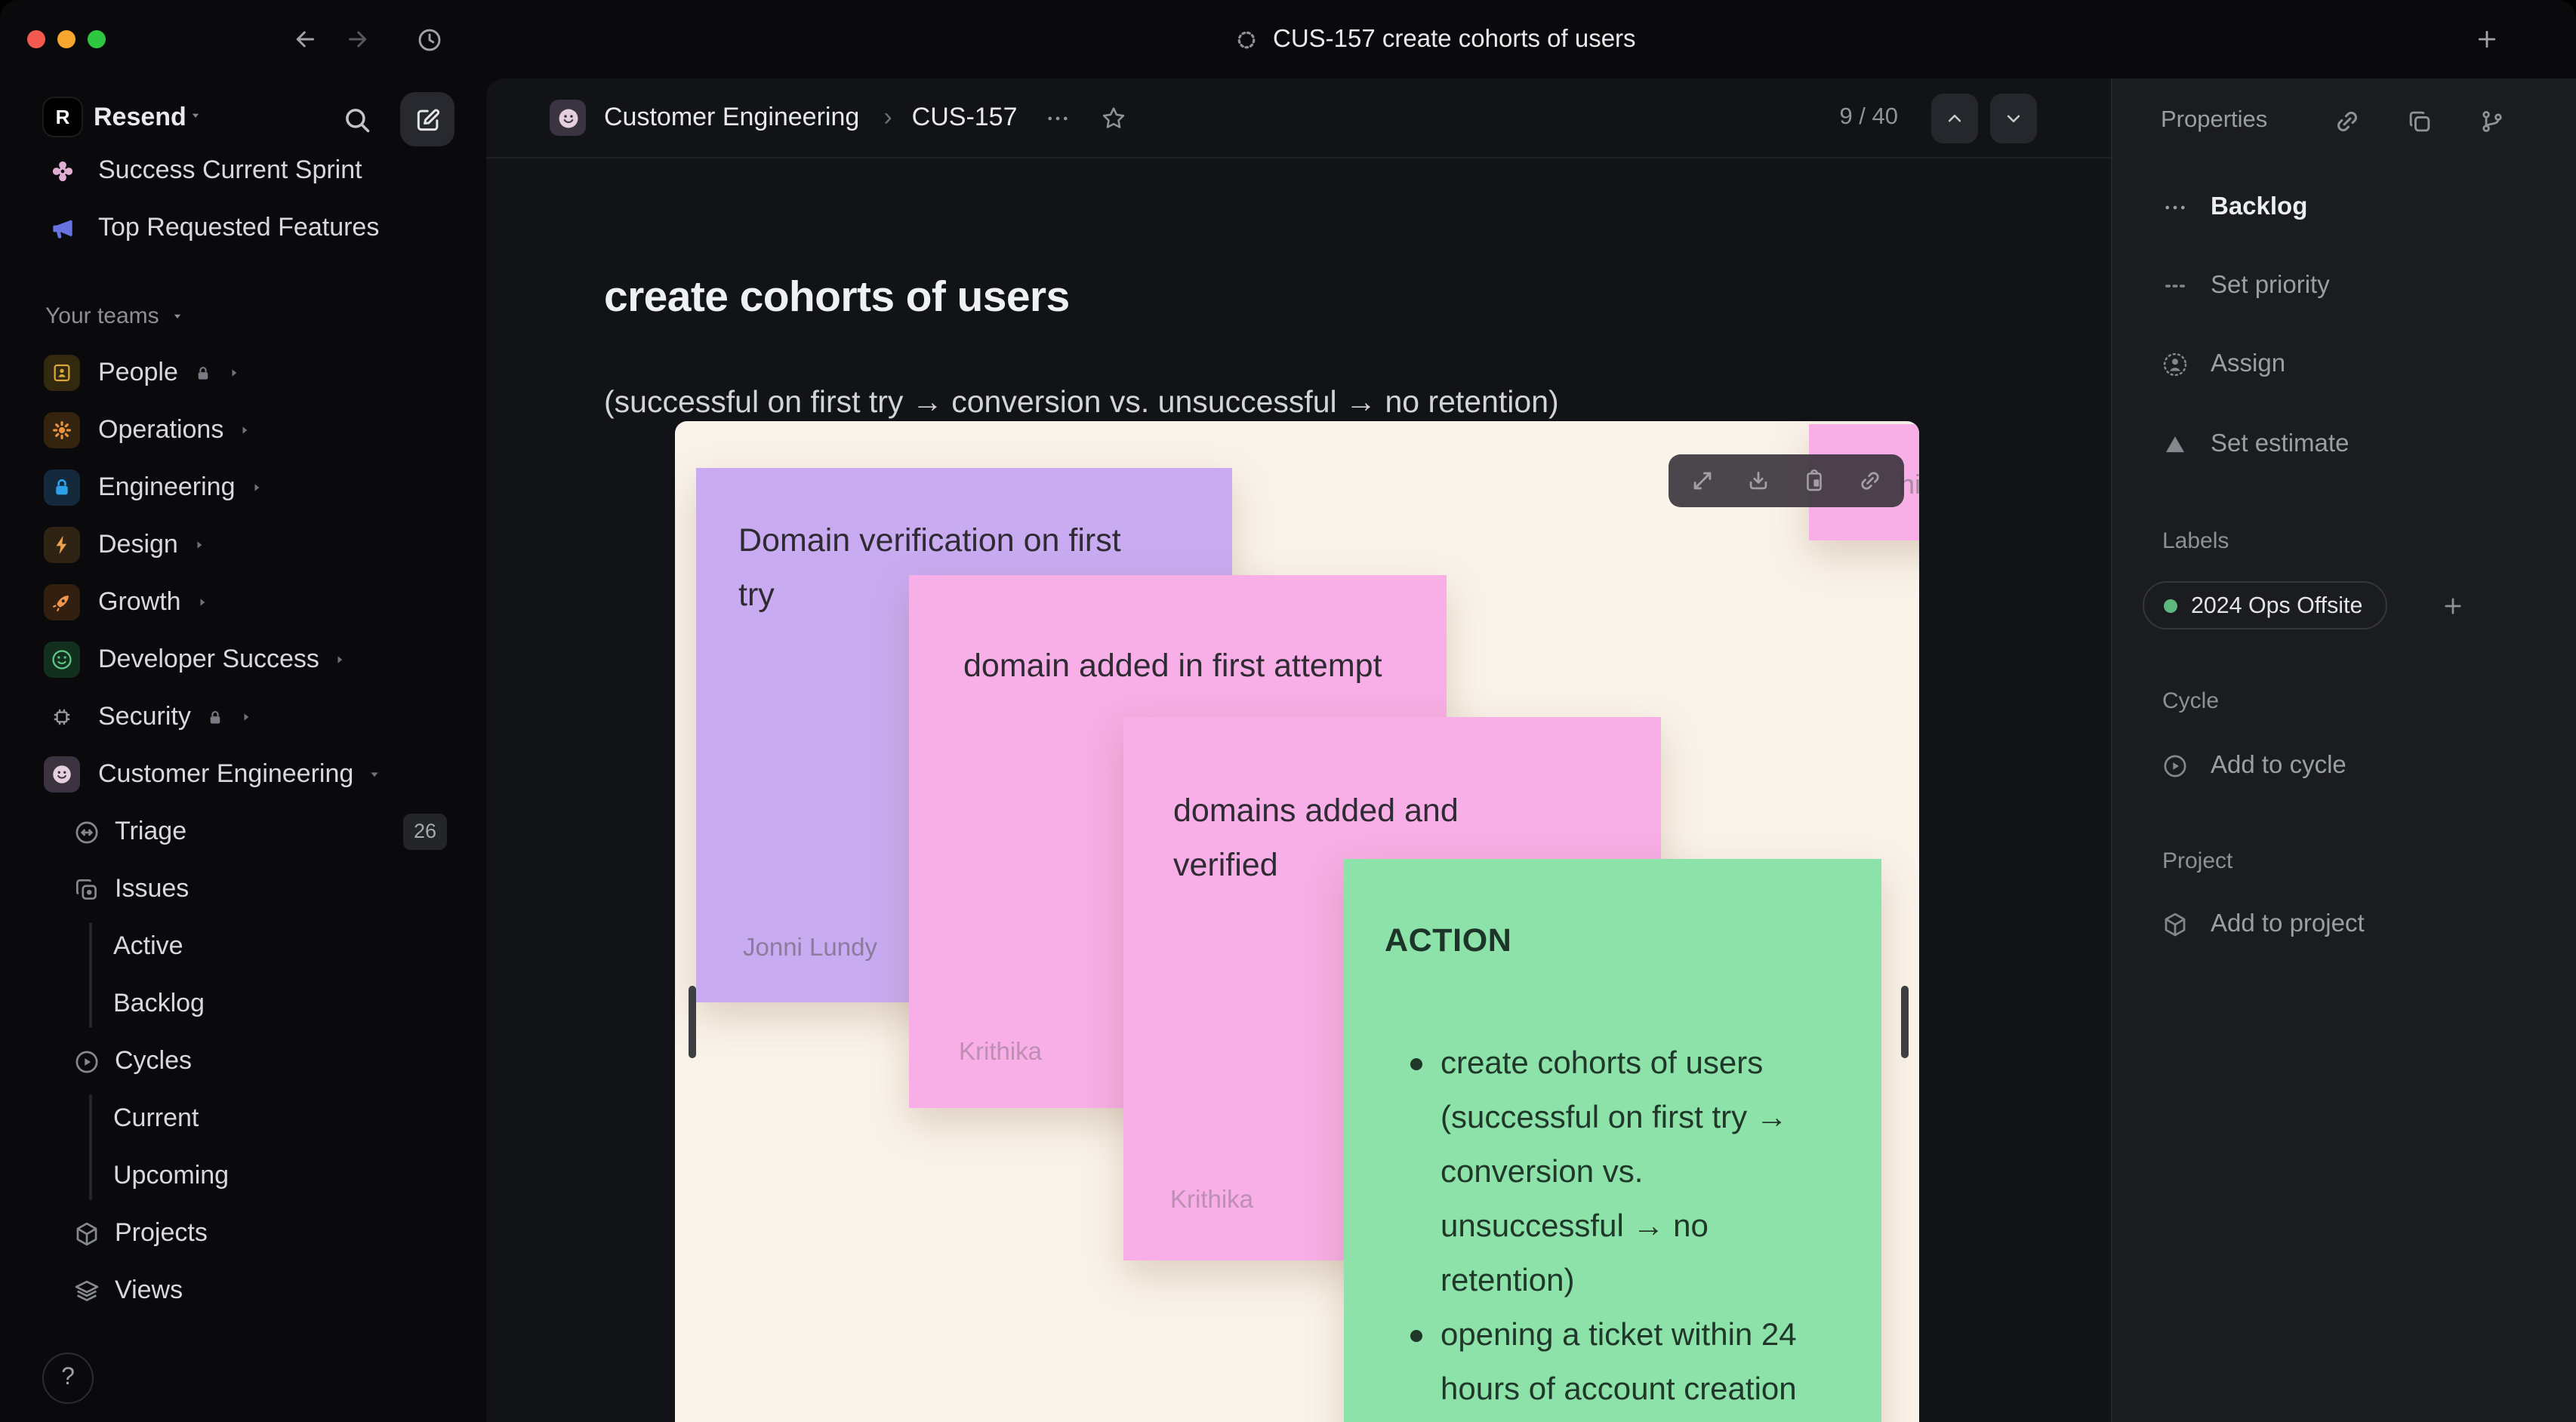  Describe the element at coordinates (2487, 40) in the screenshot. I see `new-tab-button` at that location.